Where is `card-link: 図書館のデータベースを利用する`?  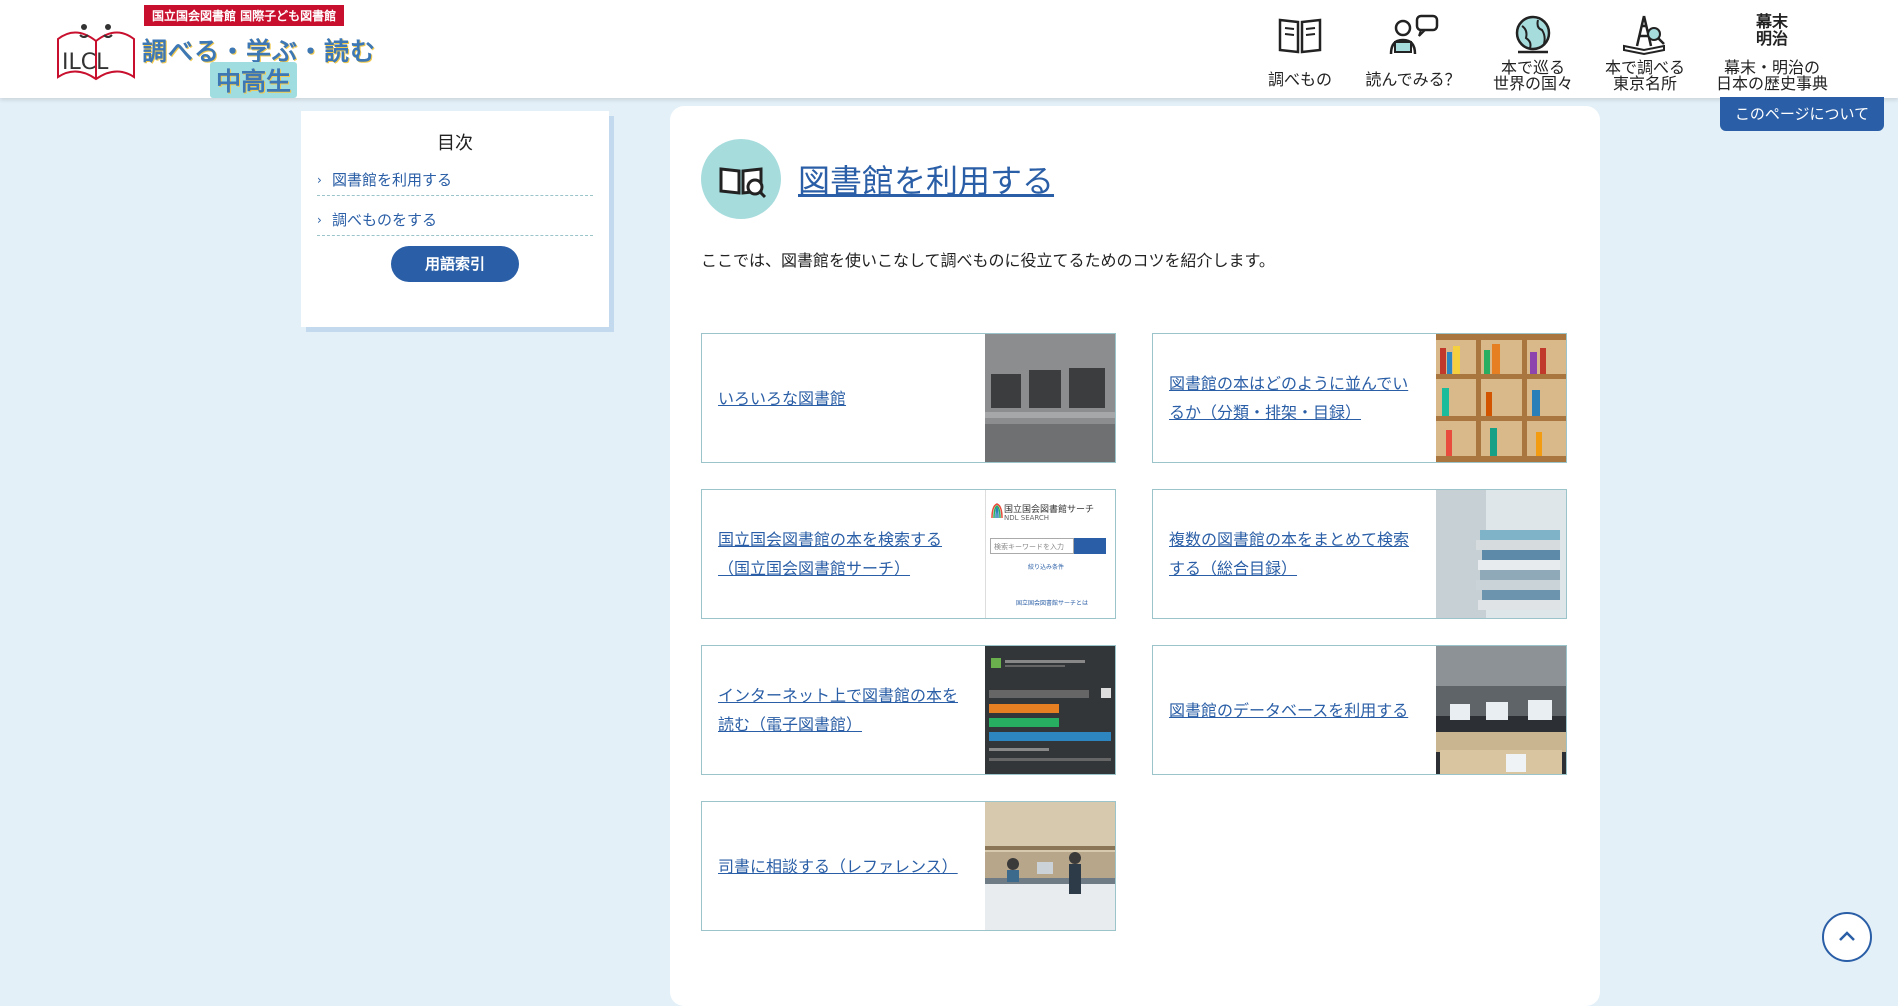
card-link: 図書館のデータベースを利用する is located at coordinates (1288, 710).